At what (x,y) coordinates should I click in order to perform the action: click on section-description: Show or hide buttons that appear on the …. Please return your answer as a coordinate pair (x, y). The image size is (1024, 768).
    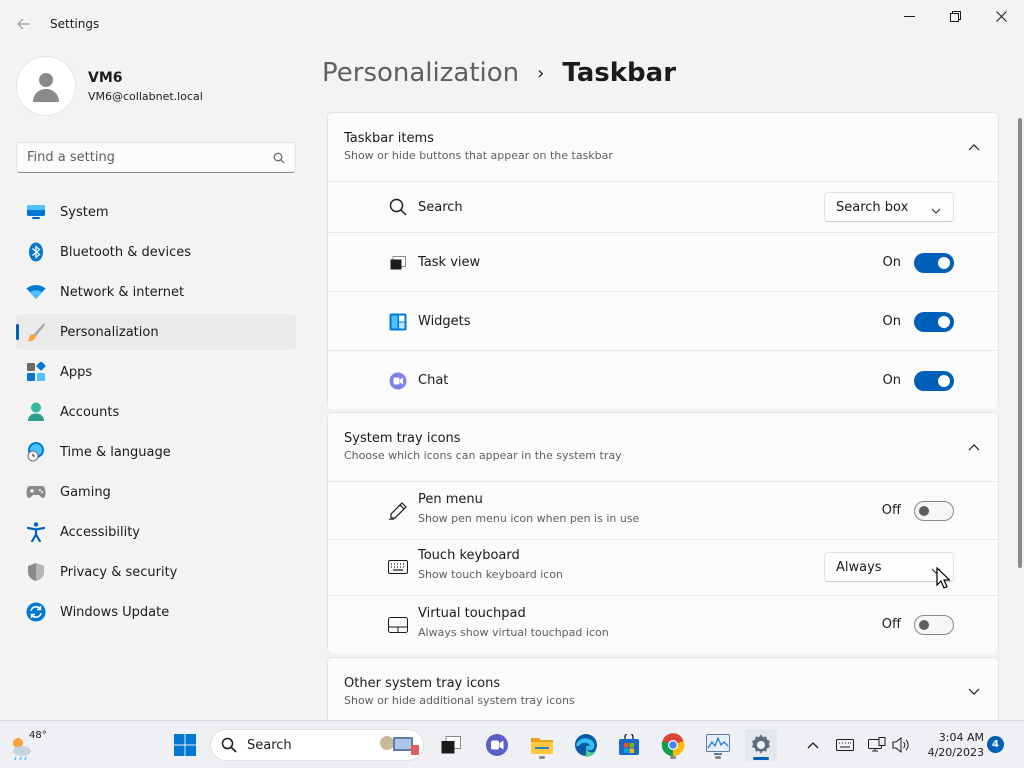
    Looking at the image, I should click on (478, 155).